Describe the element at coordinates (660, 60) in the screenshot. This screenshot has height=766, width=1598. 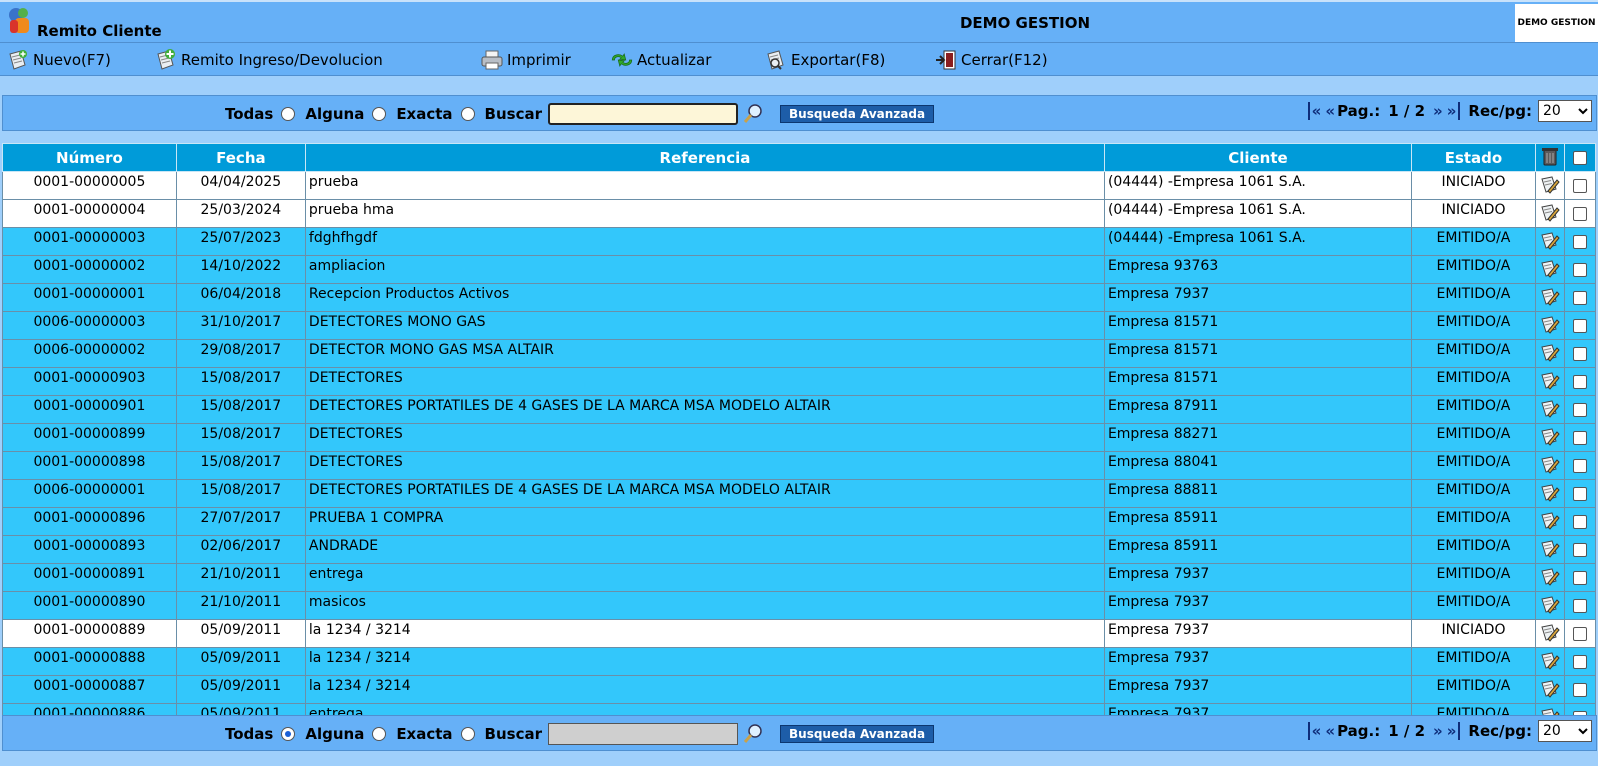
I see `refresh-button: Actualizar` at that location.